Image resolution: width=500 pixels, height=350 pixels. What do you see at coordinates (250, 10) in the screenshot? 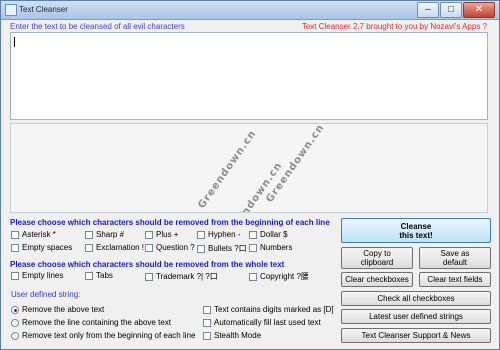
I see `title-bar: Text Cleanser – □ ✕` at bounding box center [250, 10].